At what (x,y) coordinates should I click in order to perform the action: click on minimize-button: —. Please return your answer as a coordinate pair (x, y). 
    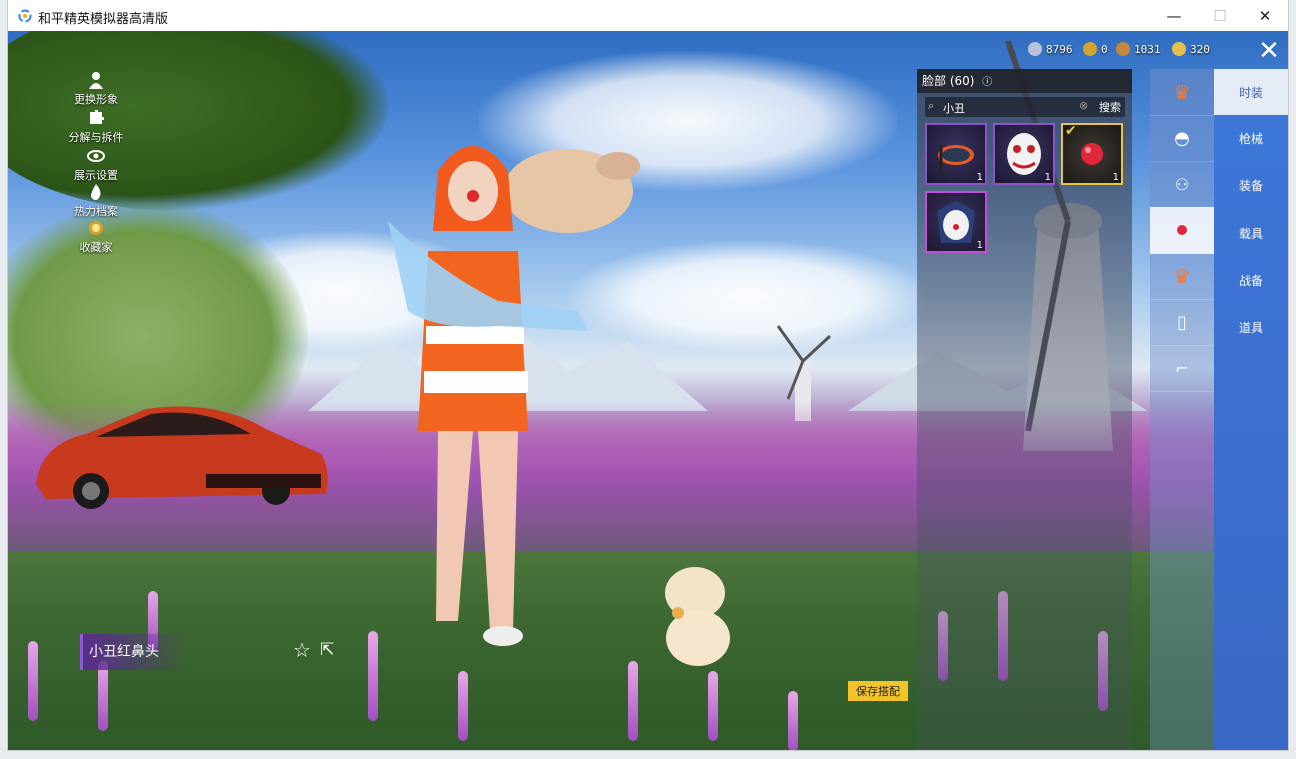
    Looking at the image, I should click on (1174, 15).